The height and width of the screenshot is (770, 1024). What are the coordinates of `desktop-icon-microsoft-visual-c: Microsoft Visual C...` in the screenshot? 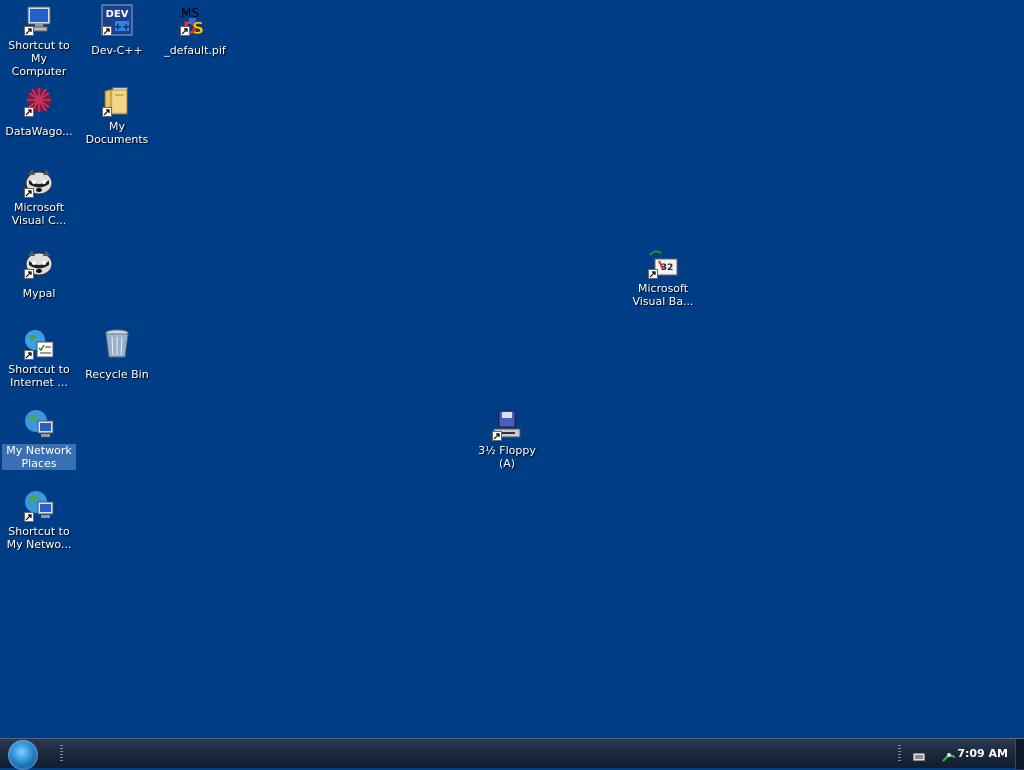 It's located at (39, 196).